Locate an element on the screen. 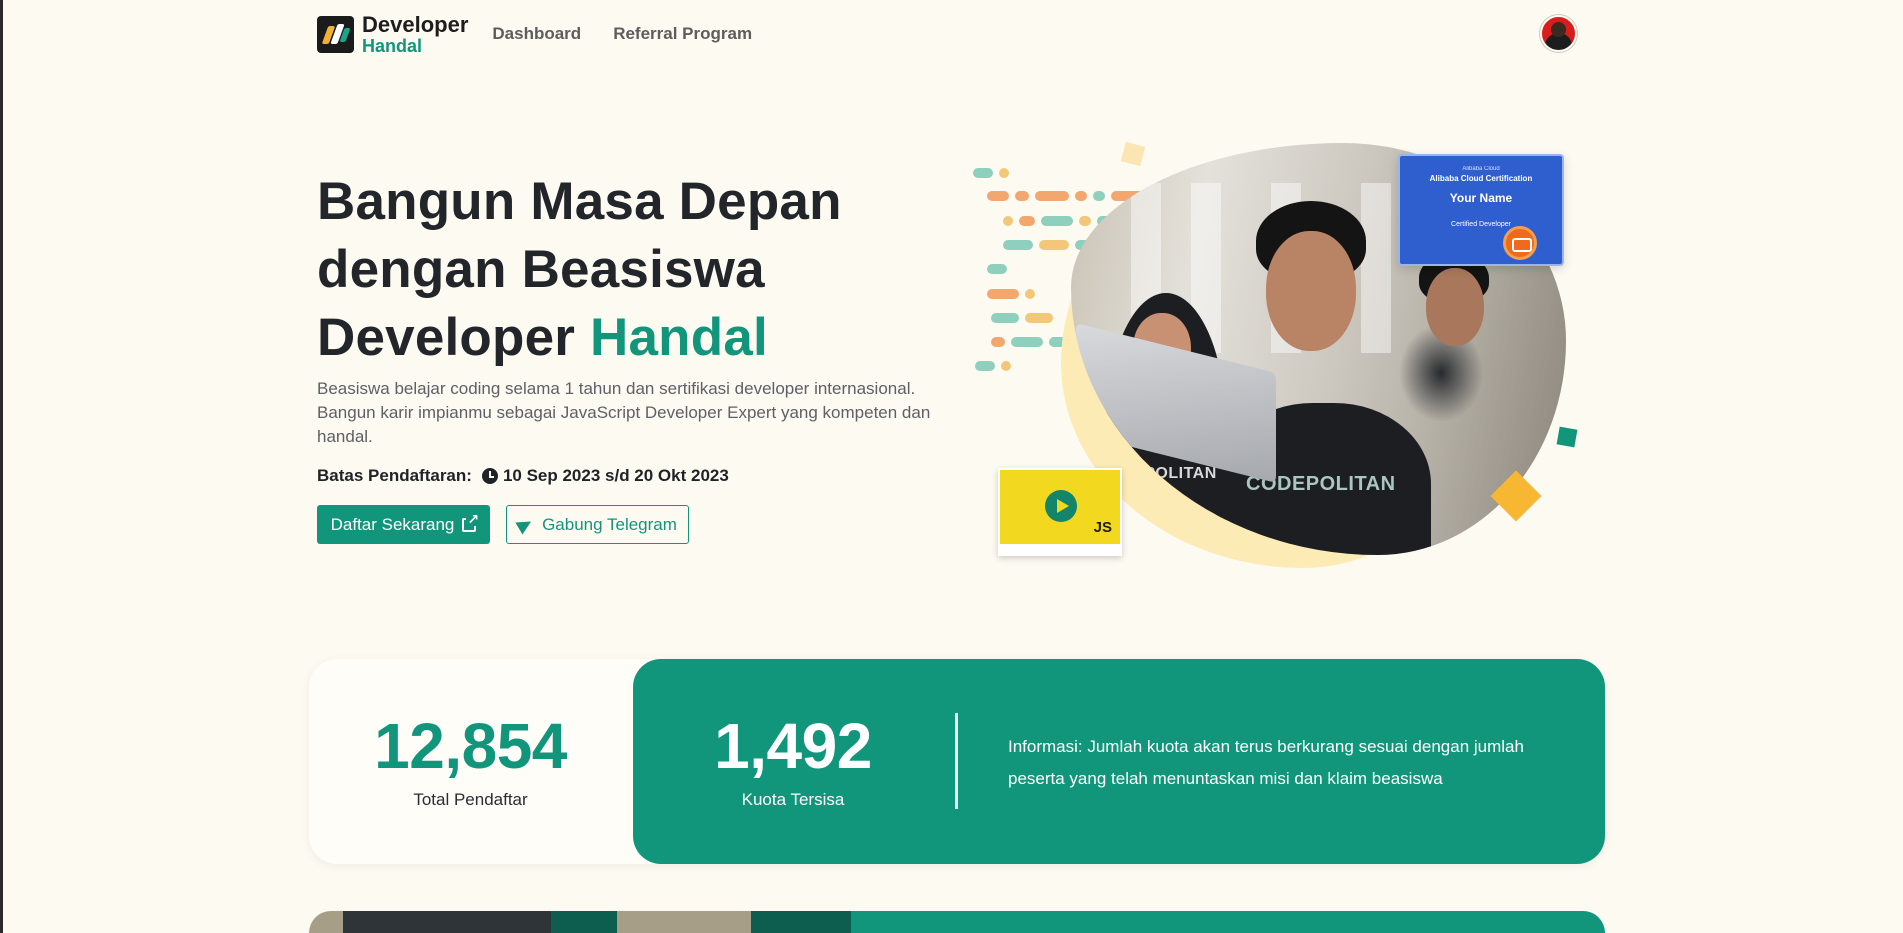 The width and height of the screenshot is (1903, 933). brand-name: Developer Handal is located at coordinates (415, 33).